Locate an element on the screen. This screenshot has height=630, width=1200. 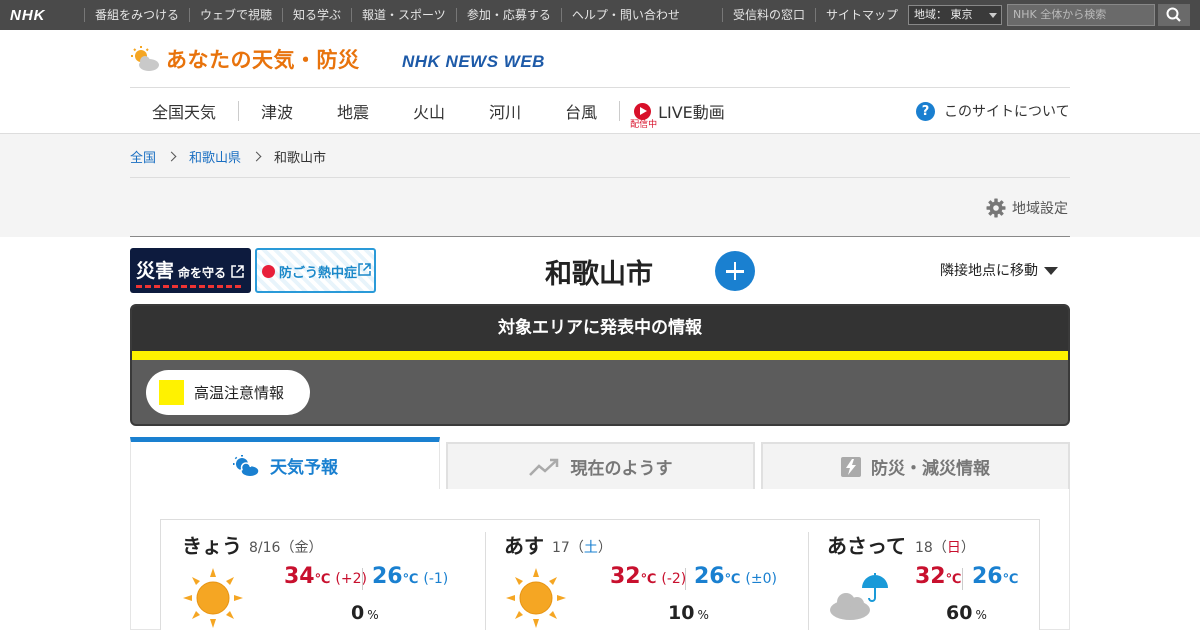
global-nav-right: 受信料の窓口 サイトマップ is located at coordinates (815, 15).